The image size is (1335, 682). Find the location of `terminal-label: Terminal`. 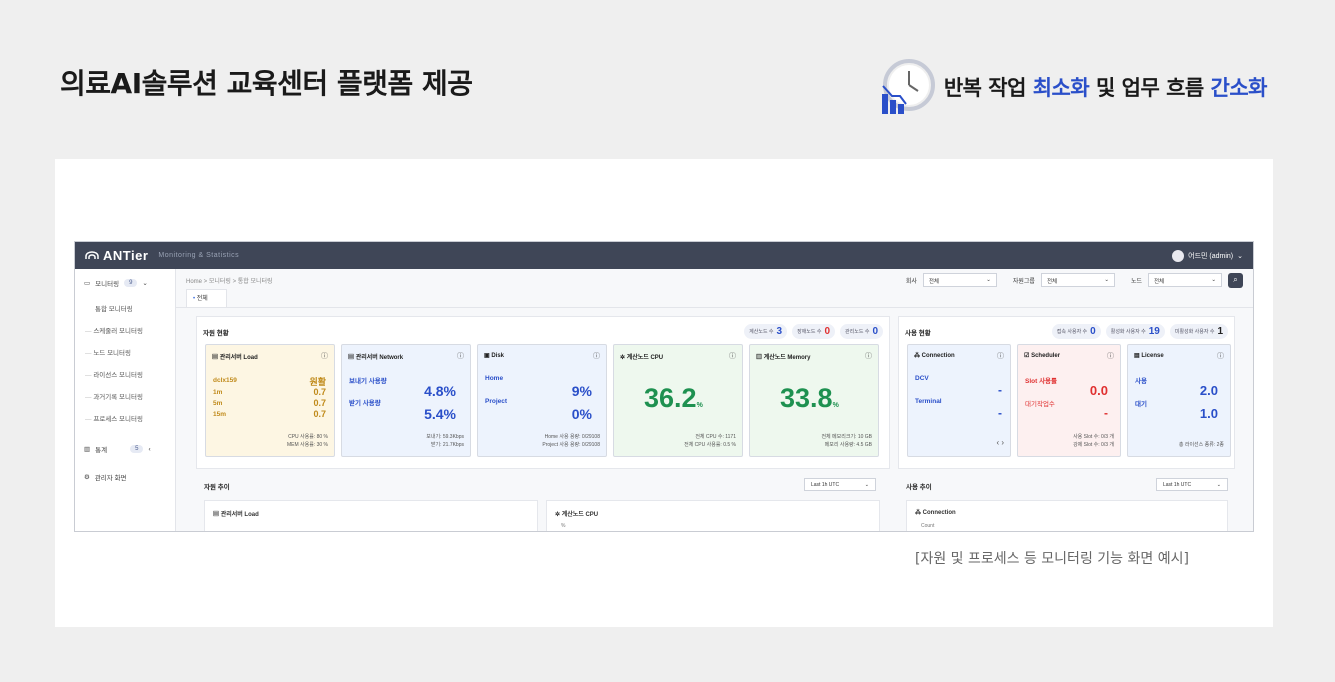

terminal-label: Terminal is located at coordinates (928, 401).